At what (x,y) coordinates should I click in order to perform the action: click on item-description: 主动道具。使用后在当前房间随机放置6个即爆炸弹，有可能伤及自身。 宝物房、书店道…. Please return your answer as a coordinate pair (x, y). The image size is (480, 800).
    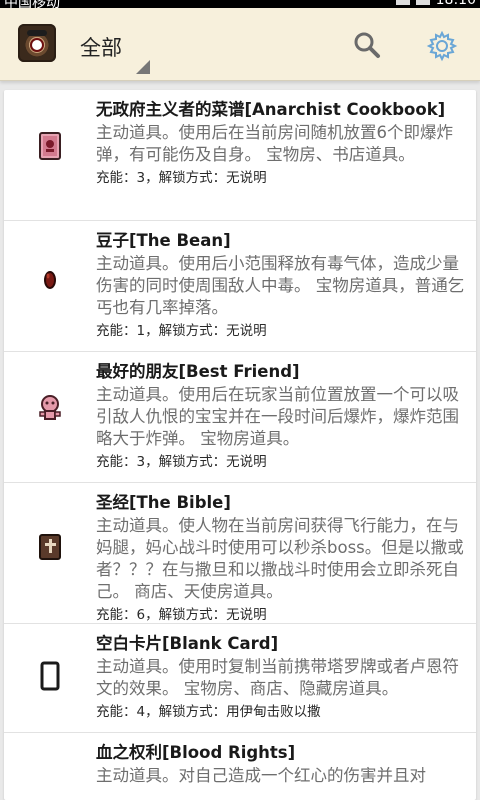
    Looking at the image, I should click on (274, 143).